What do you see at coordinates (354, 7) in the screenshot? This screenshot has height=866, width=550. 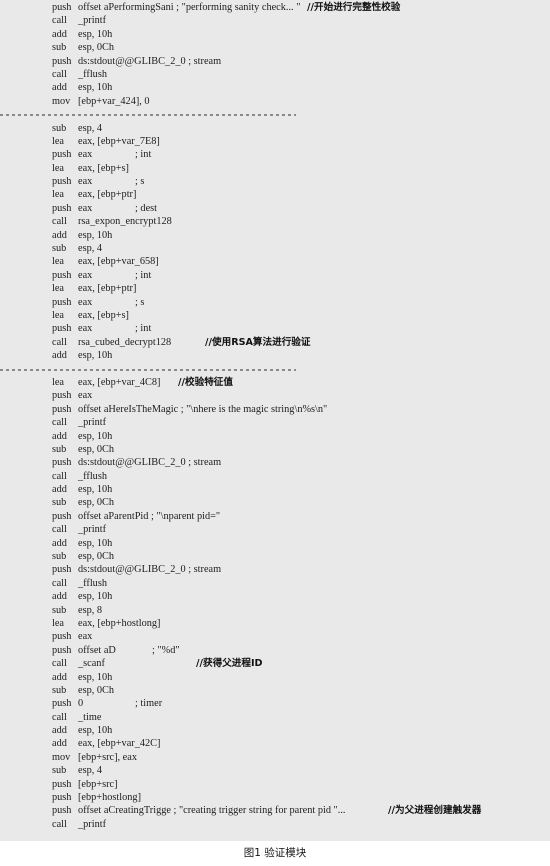 I see `chinese-annotation: //开始进行完整性校验` at bounding box center [354, 7].